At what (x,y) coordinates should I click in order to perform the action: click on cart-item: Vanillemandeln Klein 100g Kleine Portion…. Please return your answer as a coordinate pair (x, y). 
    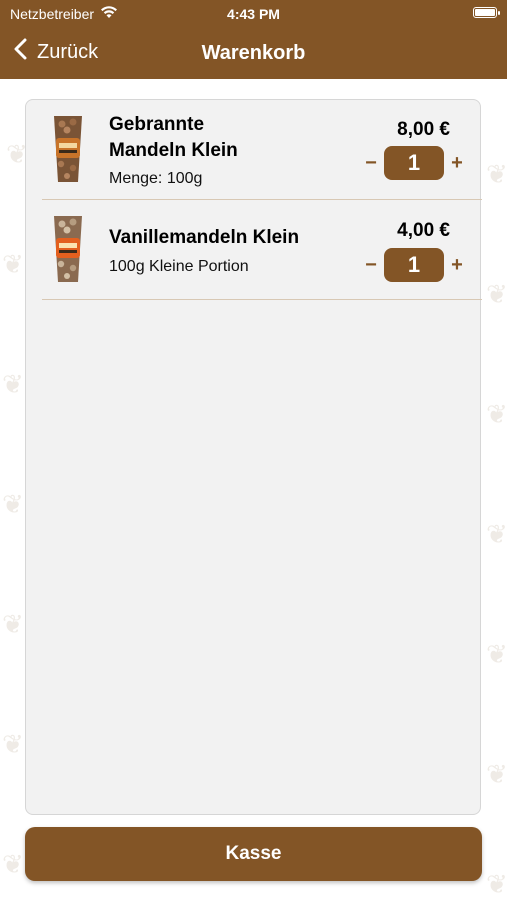
    Looking at the image, I should click on (254, 250).